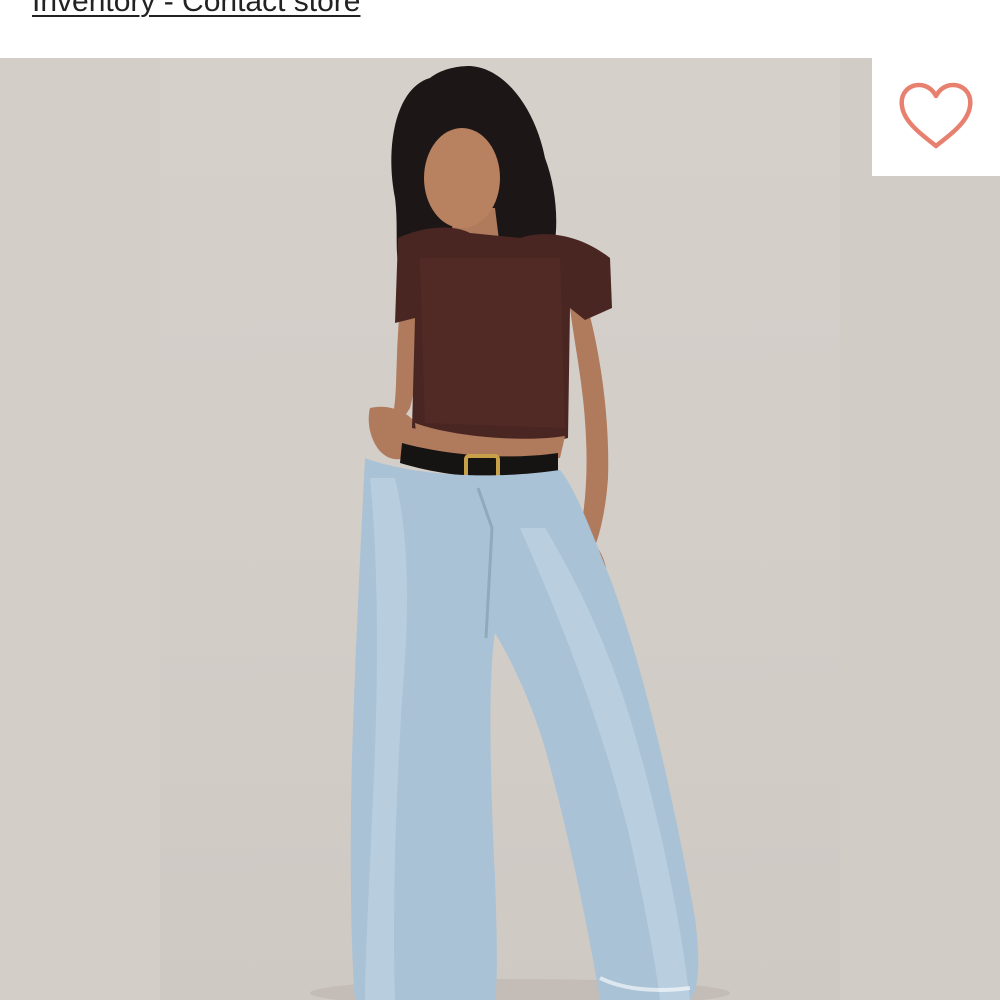 This screenshot has height=1000, width=1000. I want to click on heart-outline-icon, so click(936, 115).